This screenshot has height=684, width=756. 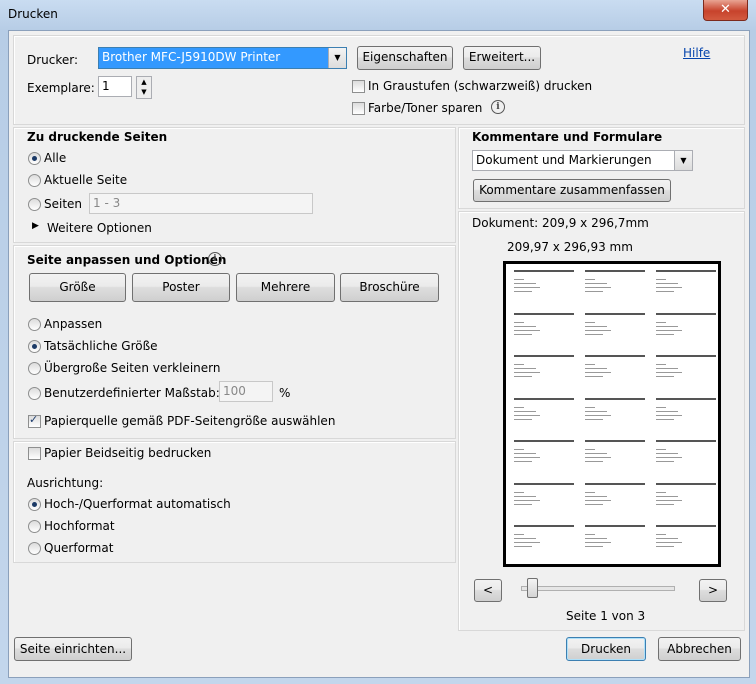 I want to click on copies-label: Exemplare:, so click(x=61, y=88).